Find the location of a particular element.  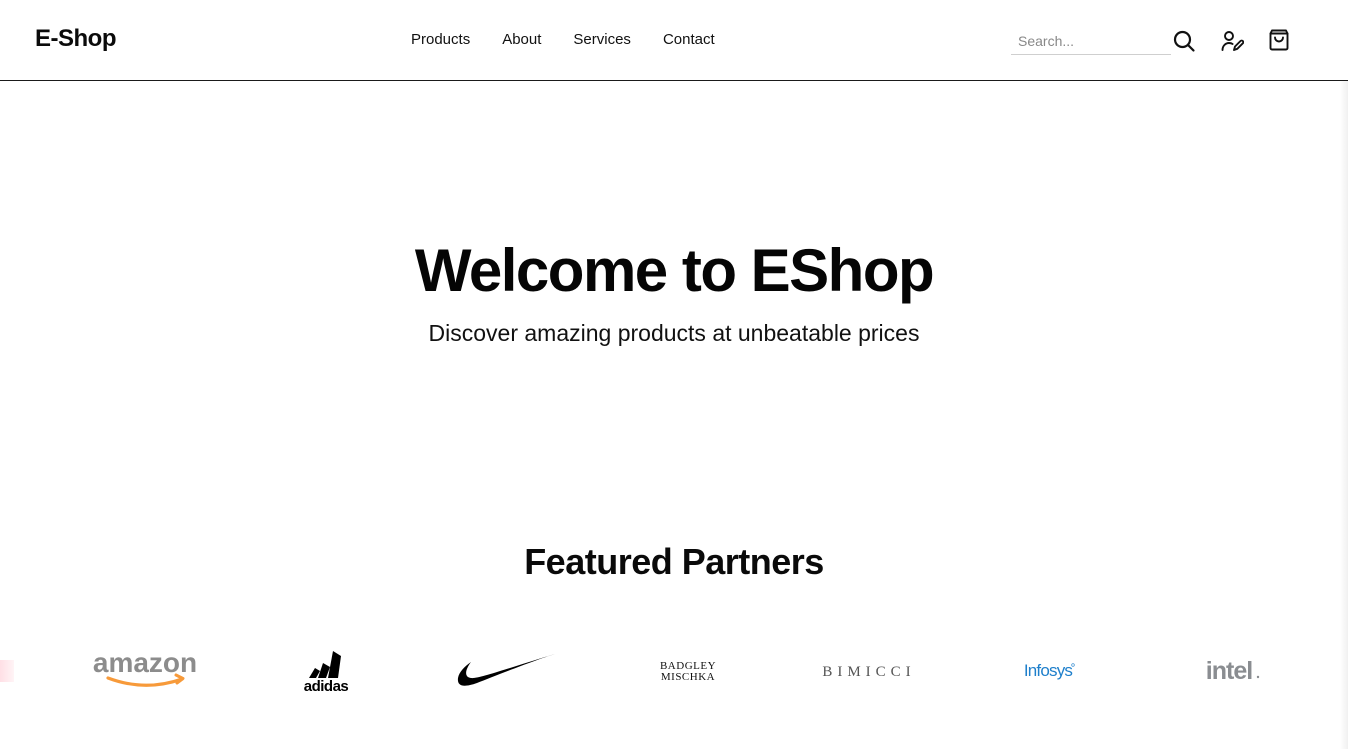

site-logo: E-Shop is located at coordinates (76, 39).